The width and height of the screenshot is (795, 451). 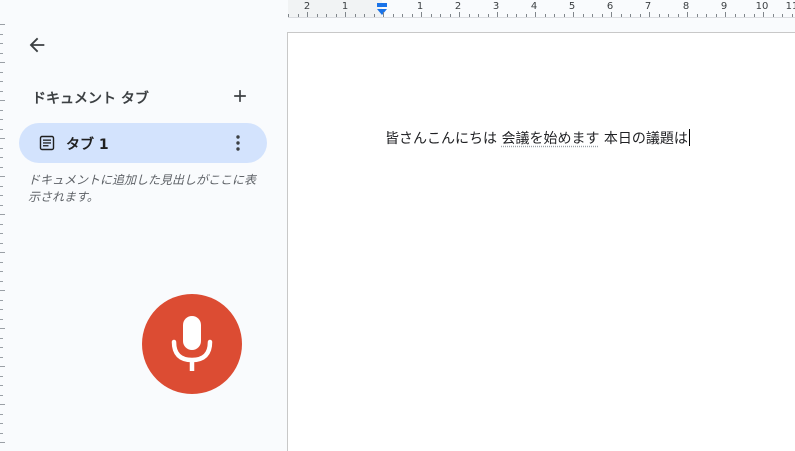 I want to click on text-agenda: 本日の議題は, so click(x=643, y=139).